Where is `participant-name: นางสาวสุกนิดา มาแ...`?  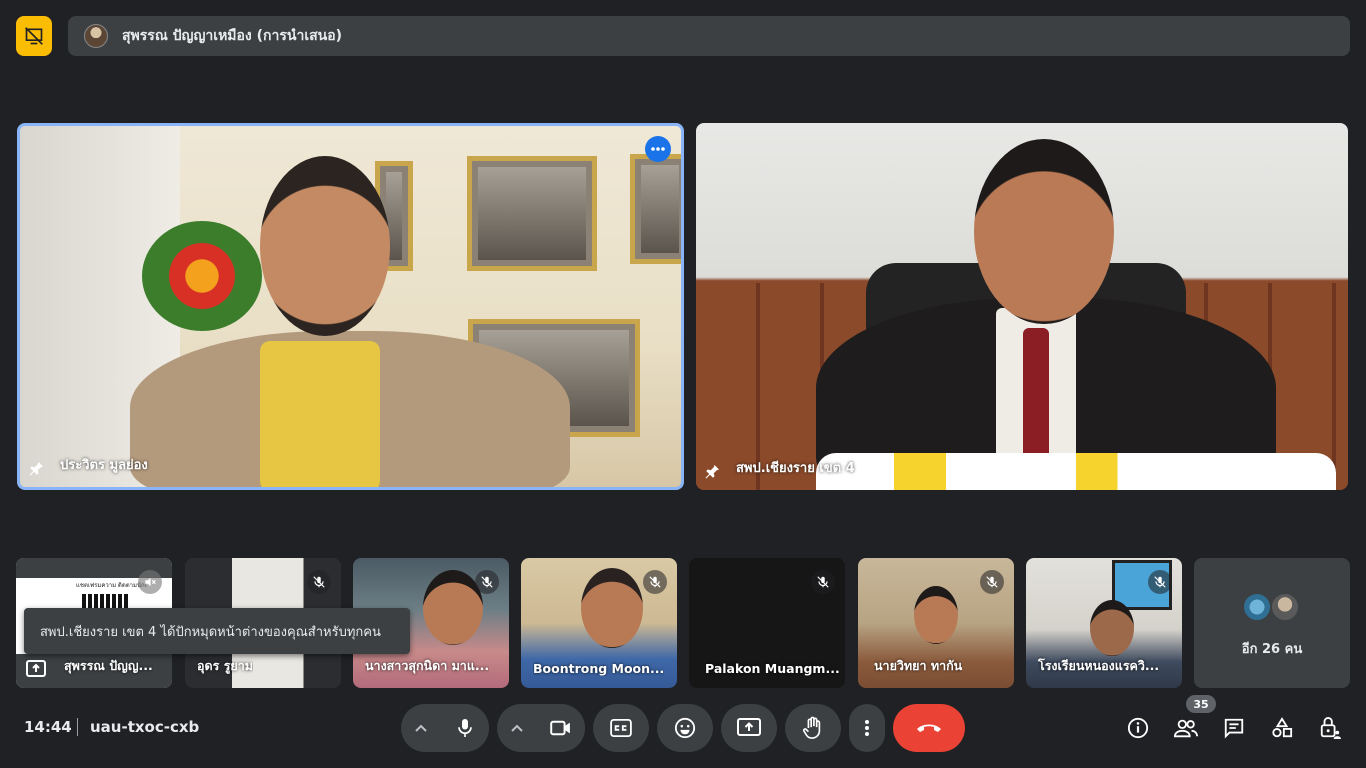 participant-name: นางสาวสุกนิดา มาแ... is located at coordinates (427, 665).